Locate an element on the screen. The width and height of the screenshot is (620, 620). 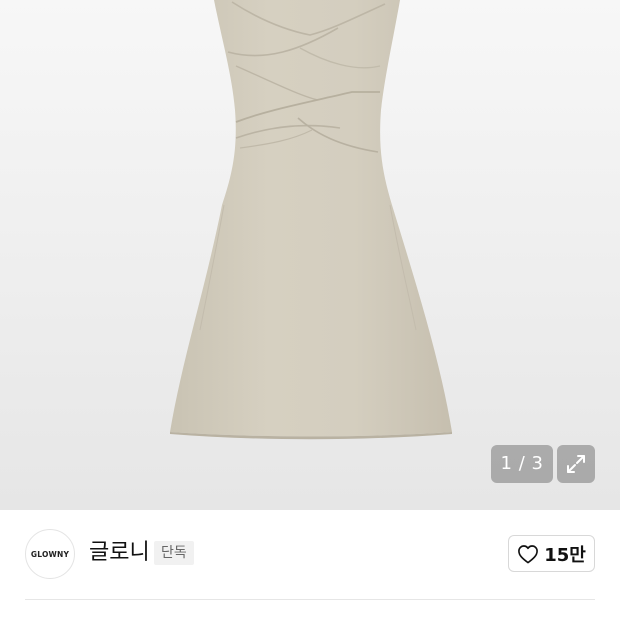
exclusive-badge: 단독 is located at coordinates (174, 553).